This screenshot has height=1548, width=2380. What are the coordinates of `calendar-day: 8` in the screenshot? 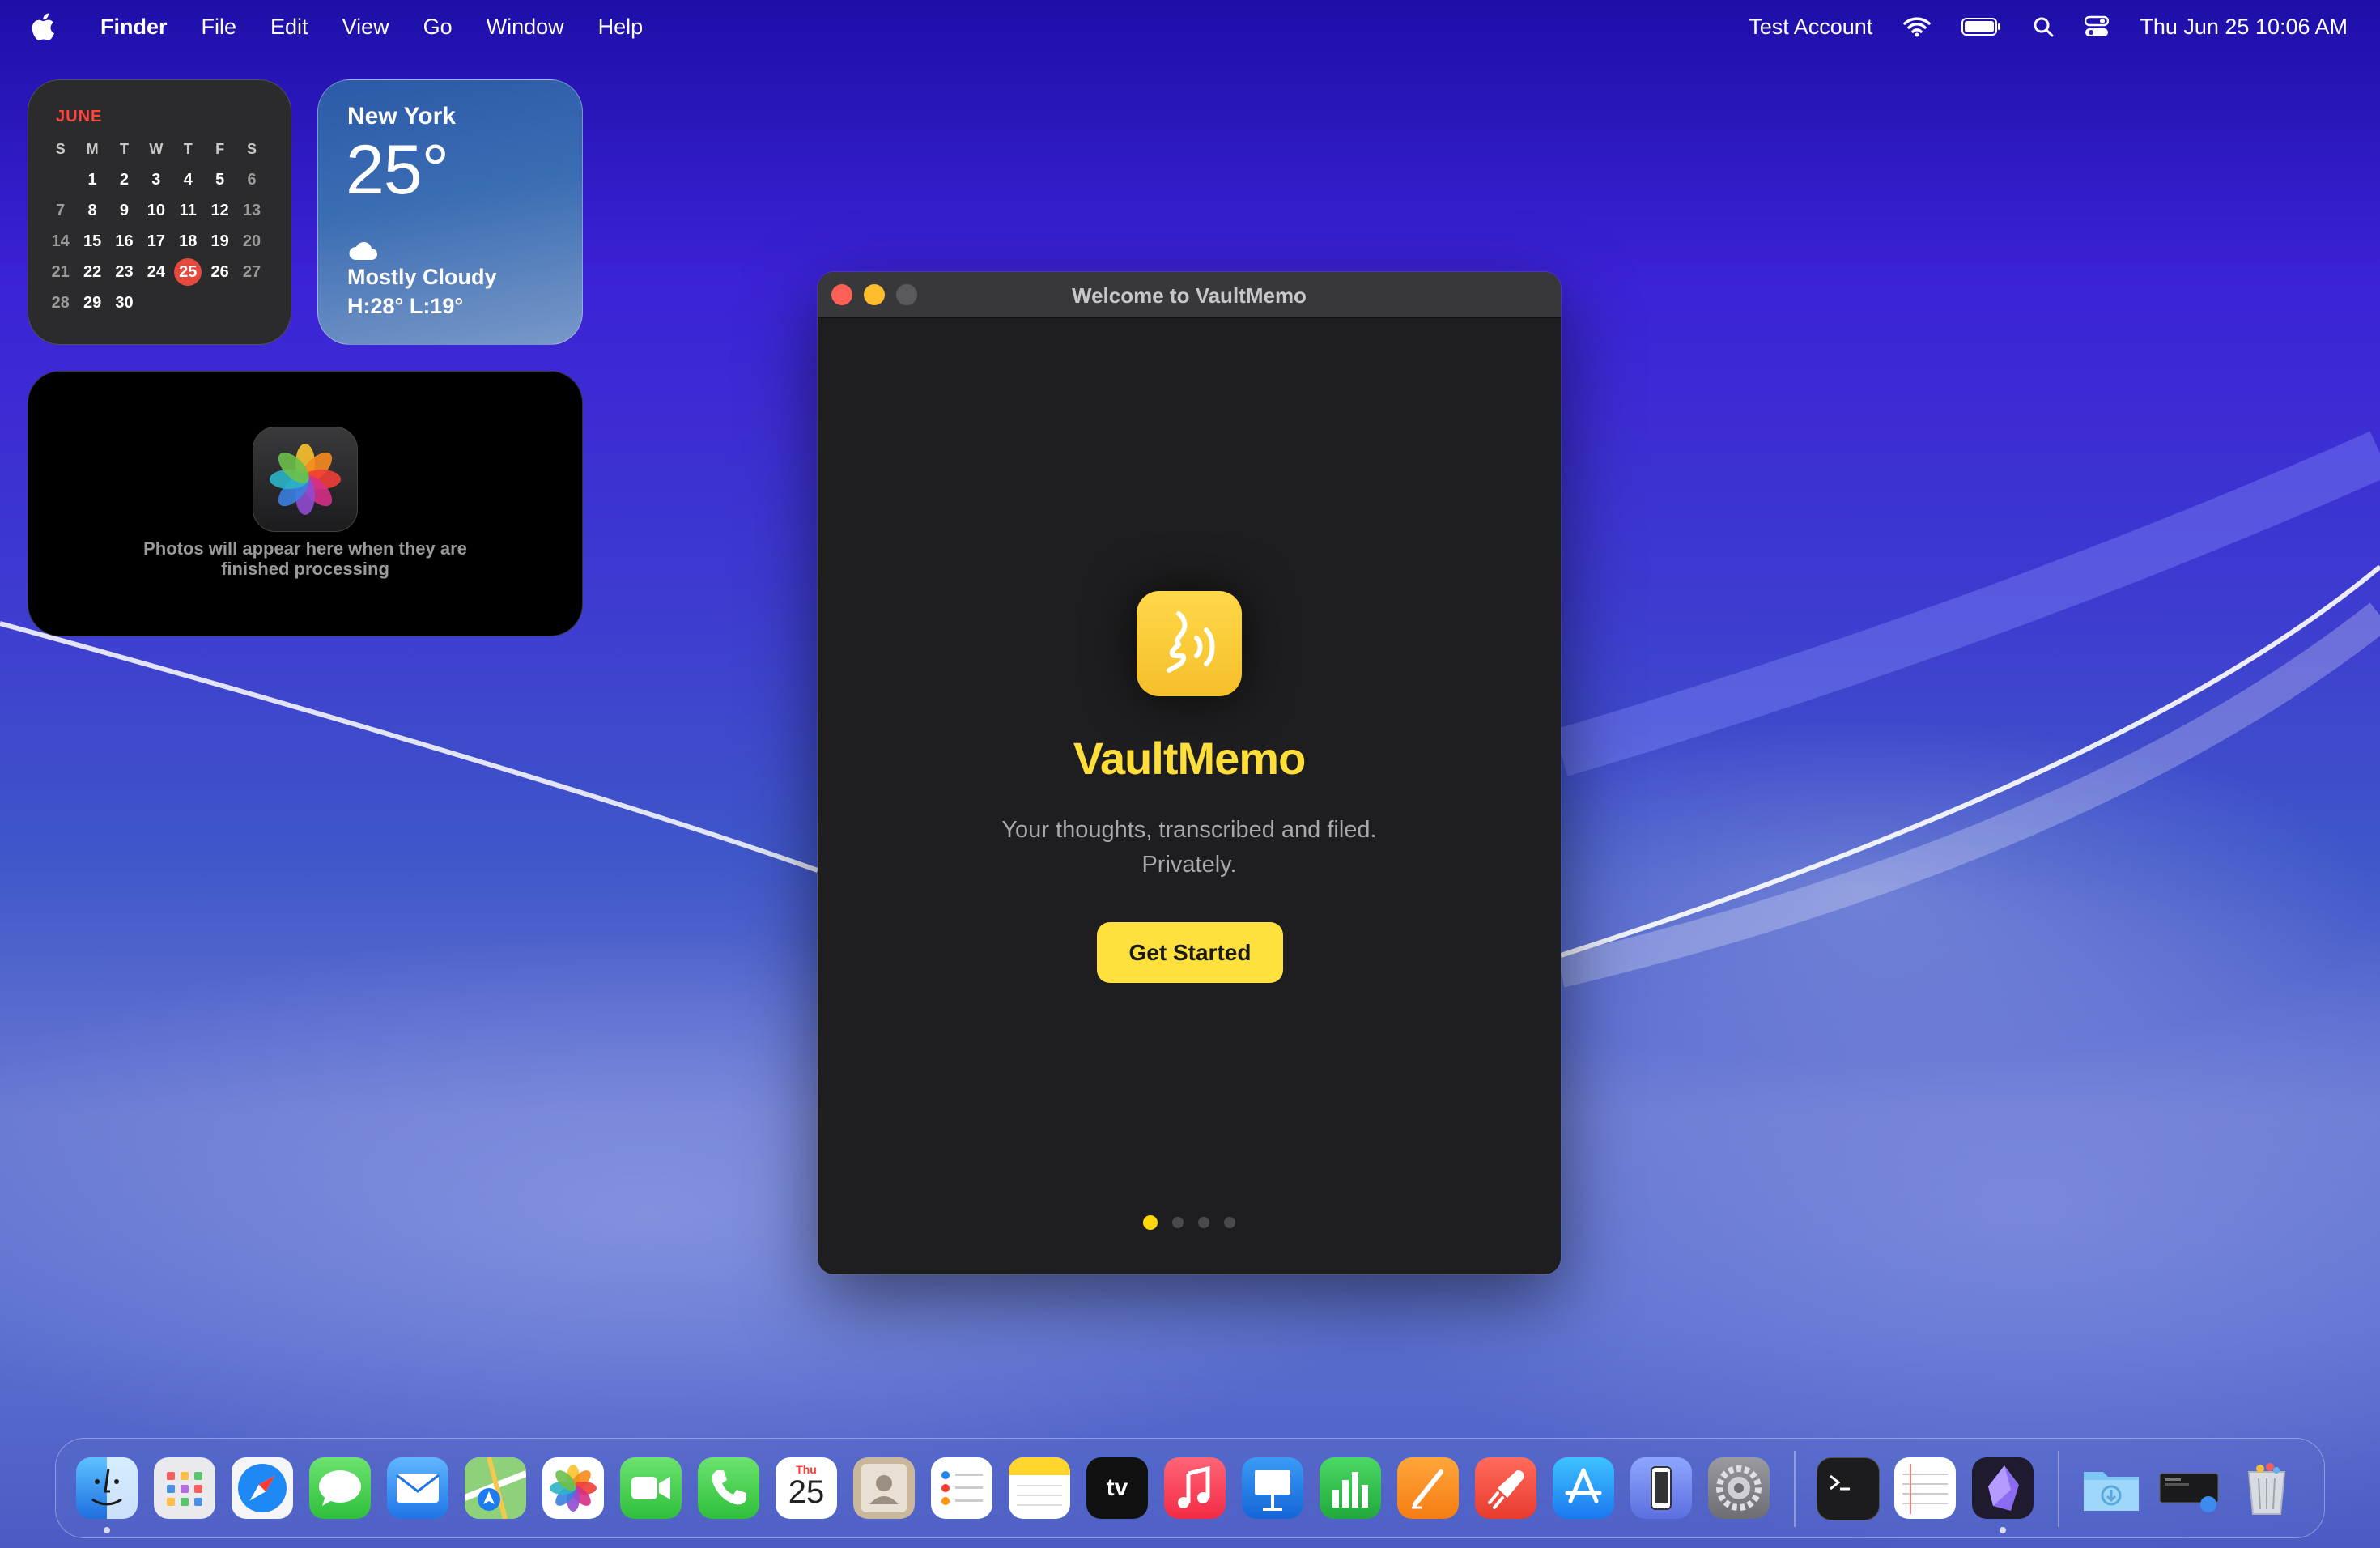 It's located at (92, 210).